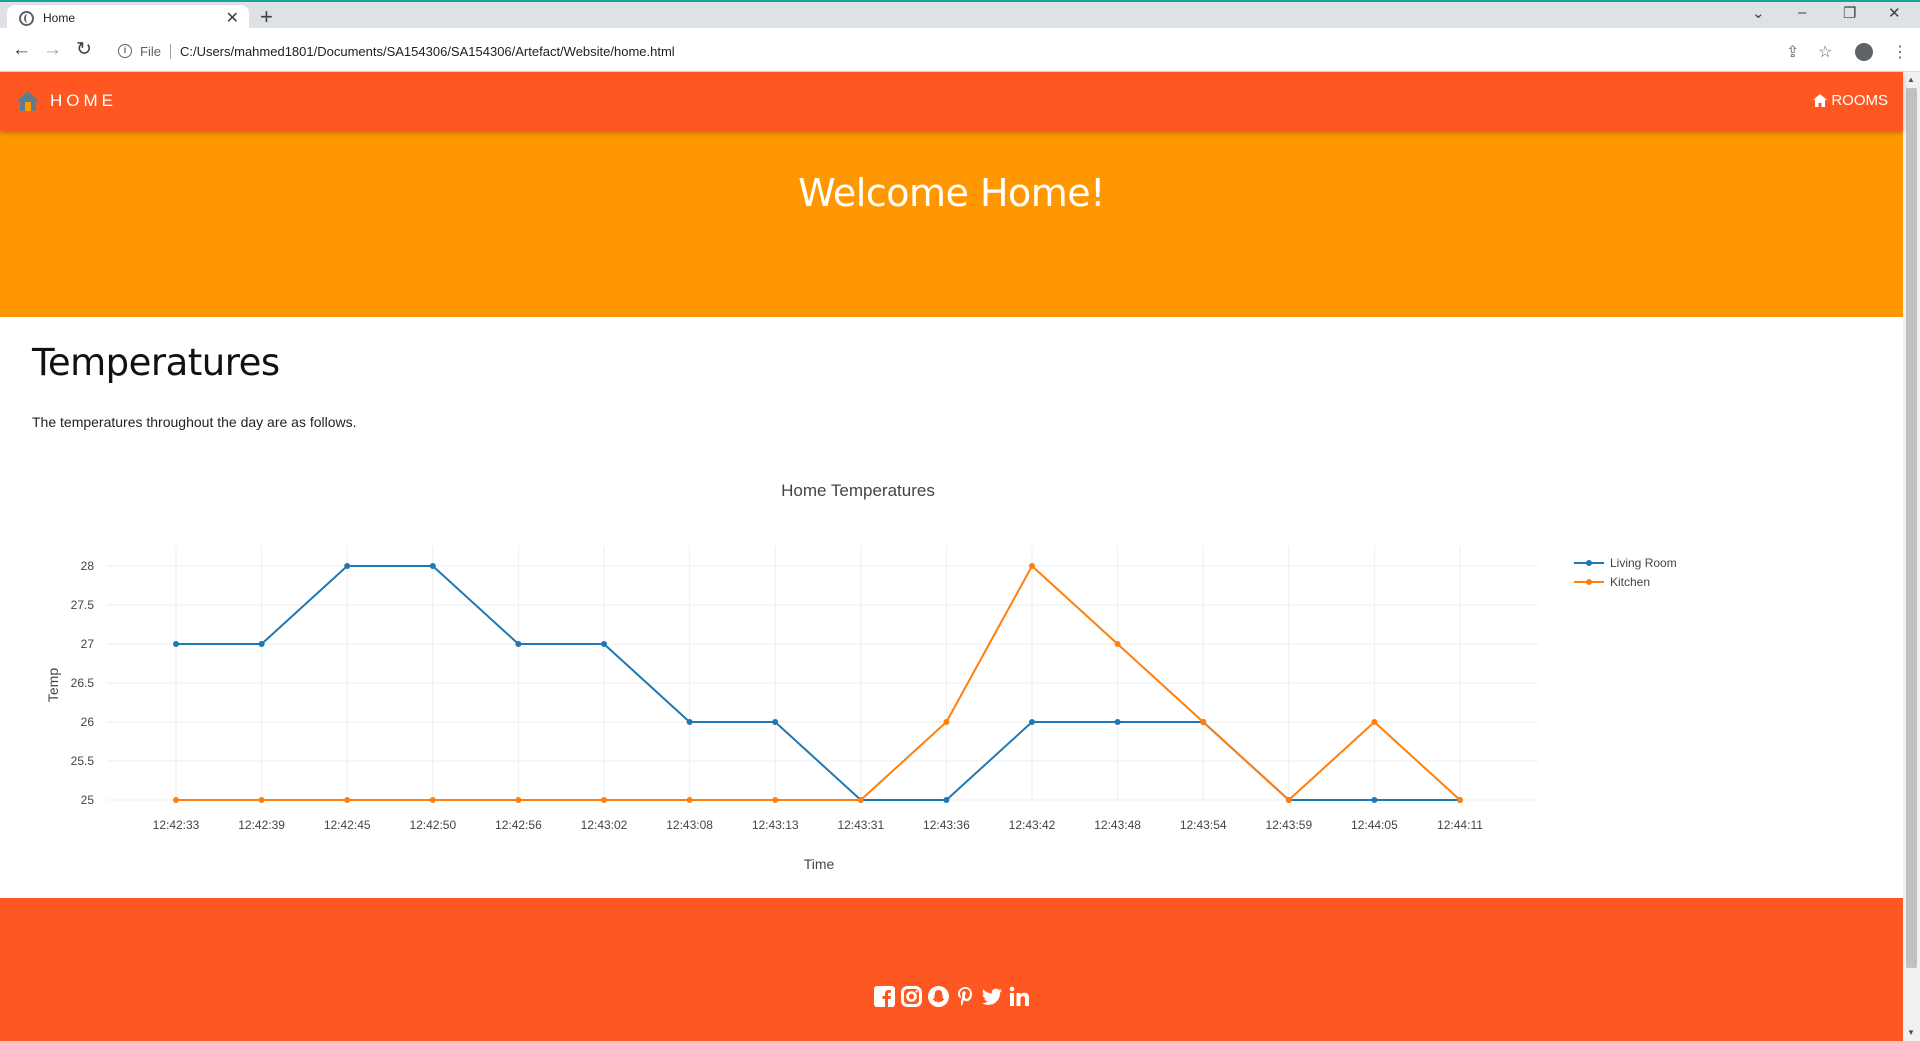 The height and width of the screenshot is (1041, 1920). I want to click on x-tick-label: 12:42:45, so click(347, 825).